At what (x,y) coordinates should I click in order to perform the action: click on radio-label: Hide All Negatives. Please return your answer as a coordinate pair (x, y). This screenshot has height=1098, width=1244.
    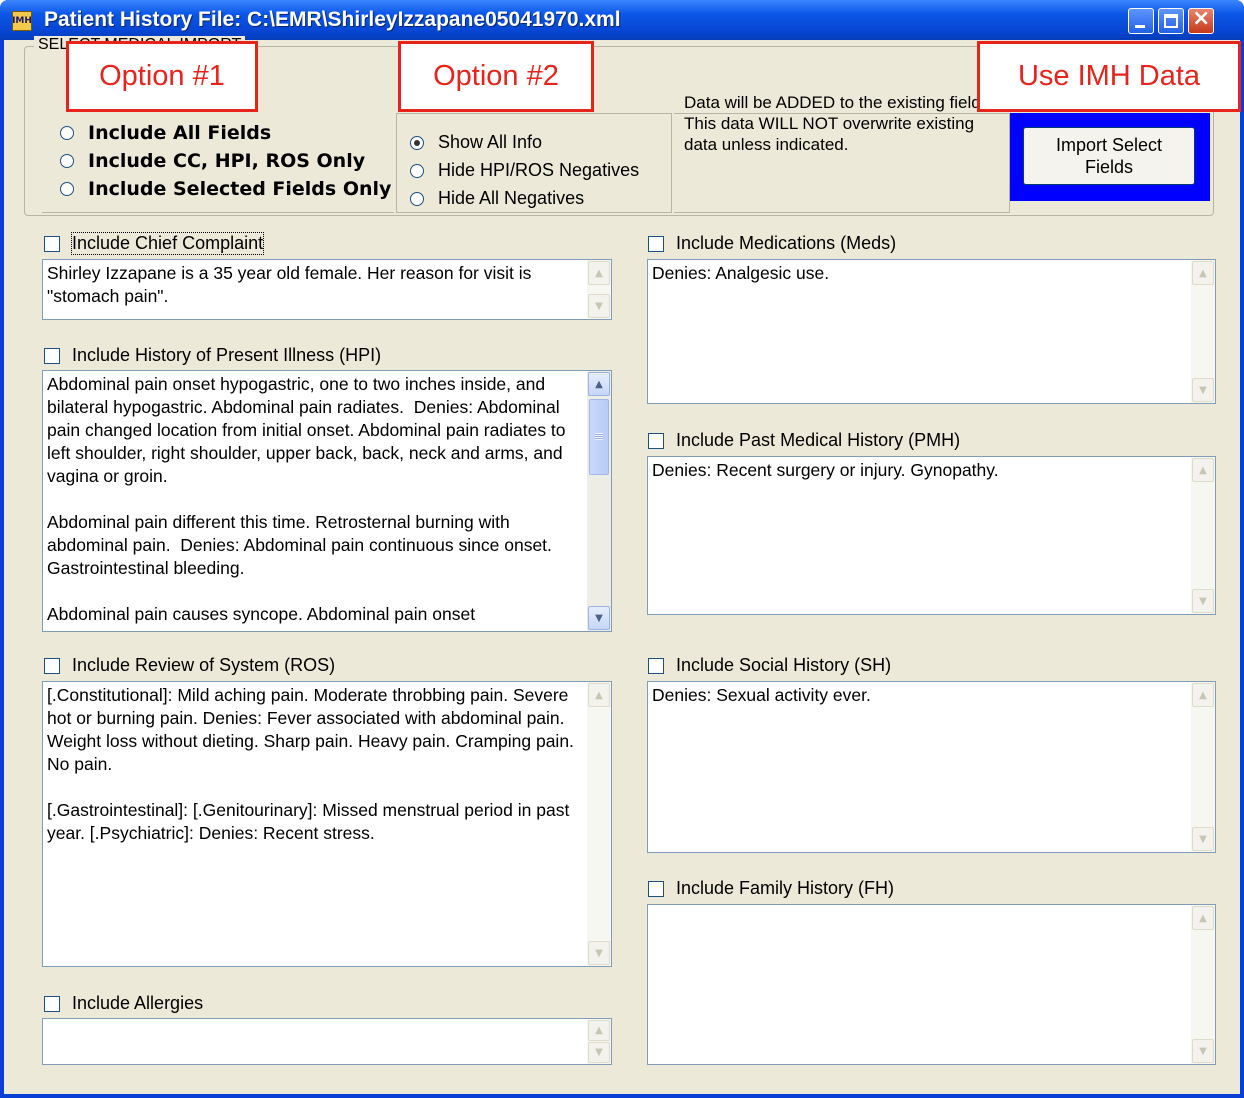
    Looking at the image, I should click on (511, 198).